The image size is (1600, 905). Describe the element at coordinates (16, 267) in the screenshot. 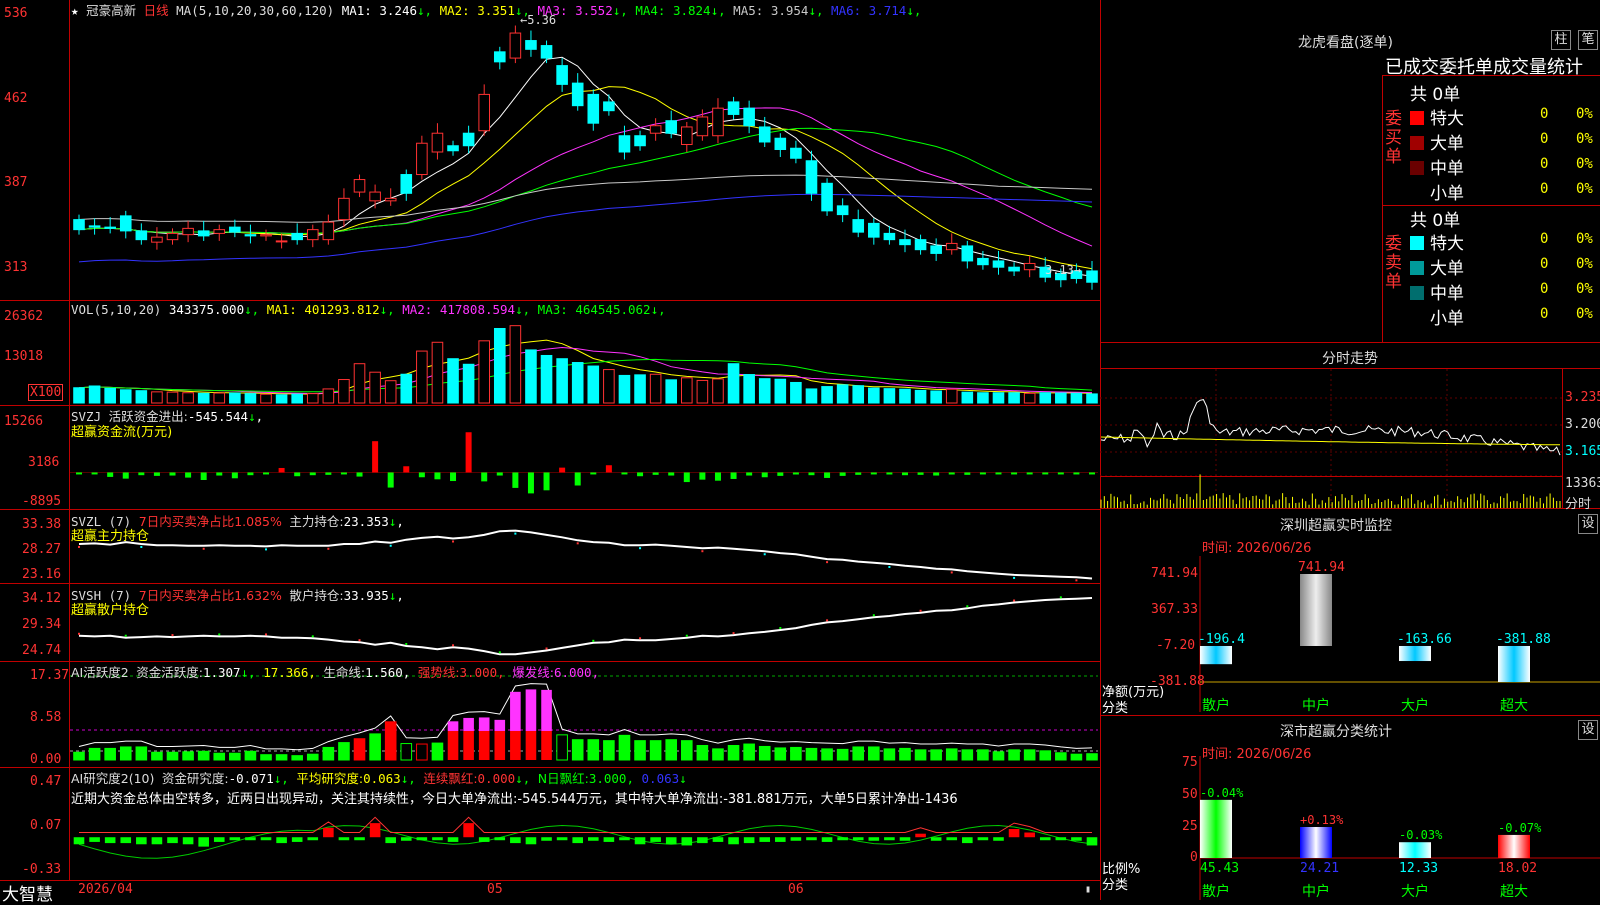

I see `price-axis-4: 313` at that location.